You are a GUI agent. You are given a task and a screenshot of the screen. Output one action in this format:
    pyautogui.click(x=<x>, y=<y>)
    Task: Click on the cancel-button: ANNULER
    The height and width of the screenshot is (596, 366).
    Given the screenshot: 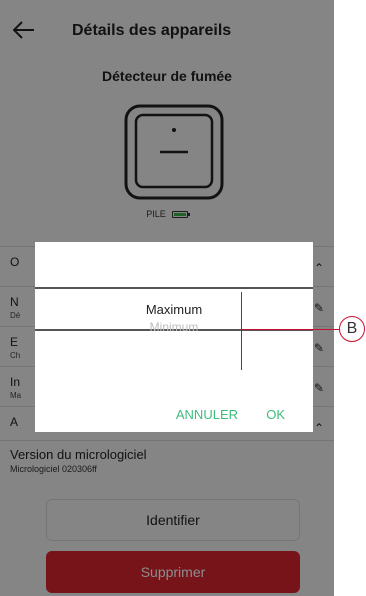 What is the action you would take?
    pyautogui.click(x=207, y=414)
    